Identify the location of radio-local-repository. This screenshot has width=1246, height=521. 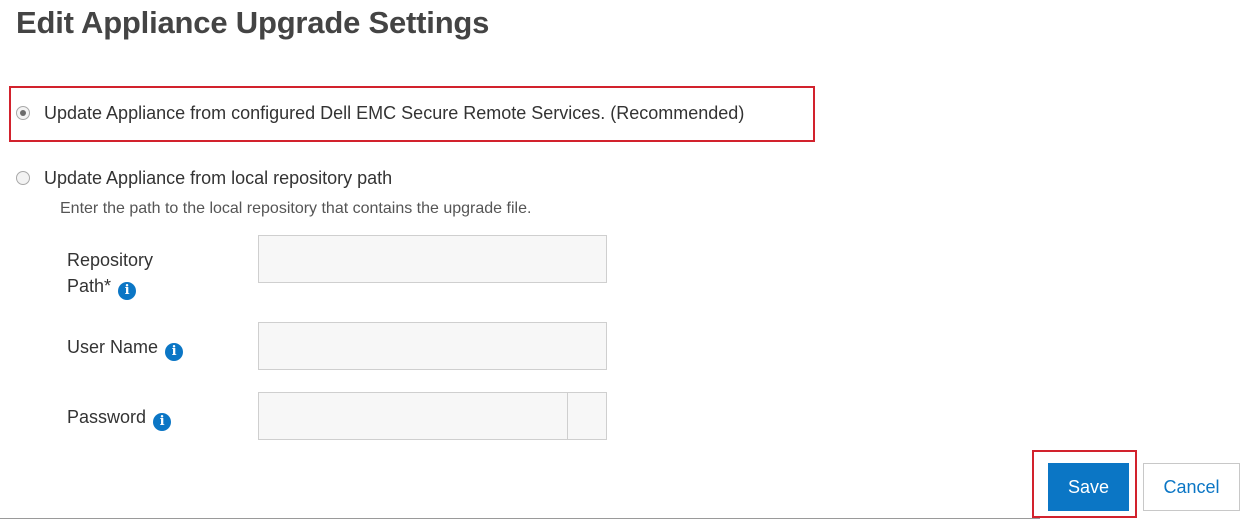
(23, 178).